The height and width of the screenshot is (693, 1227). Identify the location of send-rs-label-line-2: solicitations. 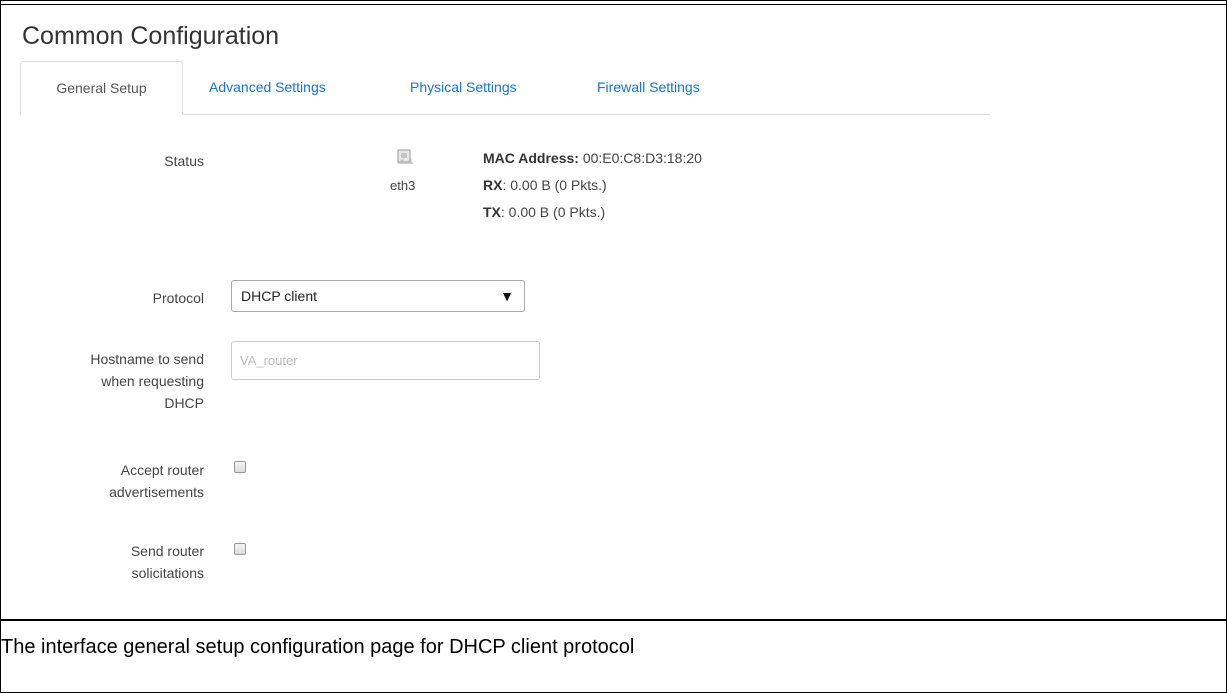
(167, 573).